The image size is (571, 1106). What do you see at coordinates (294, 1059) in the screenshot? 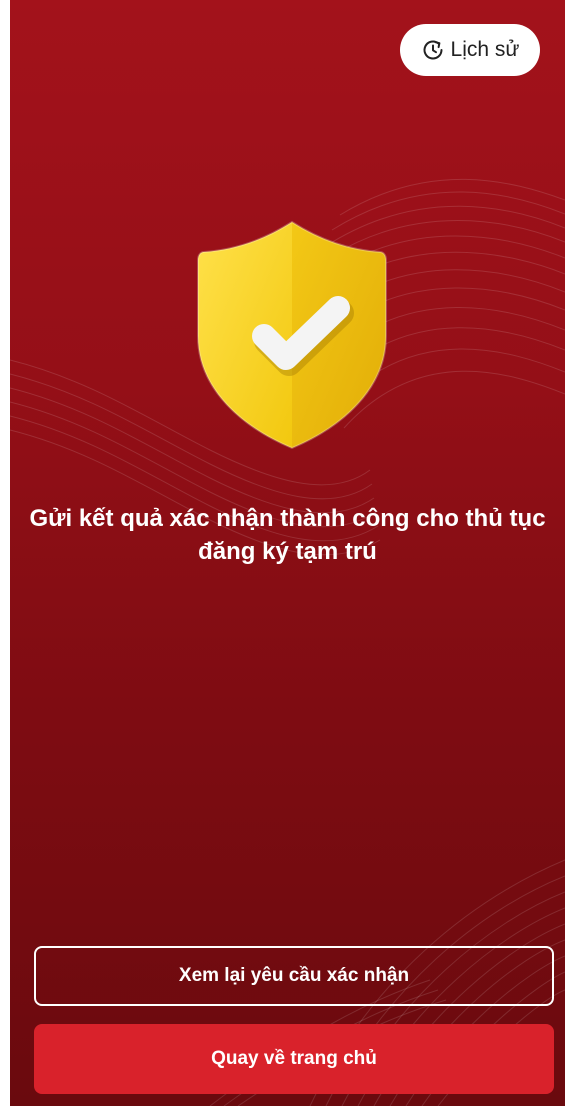
I see `back-home-button: Quay về trang chủ` at bounding box center [294, 1059].